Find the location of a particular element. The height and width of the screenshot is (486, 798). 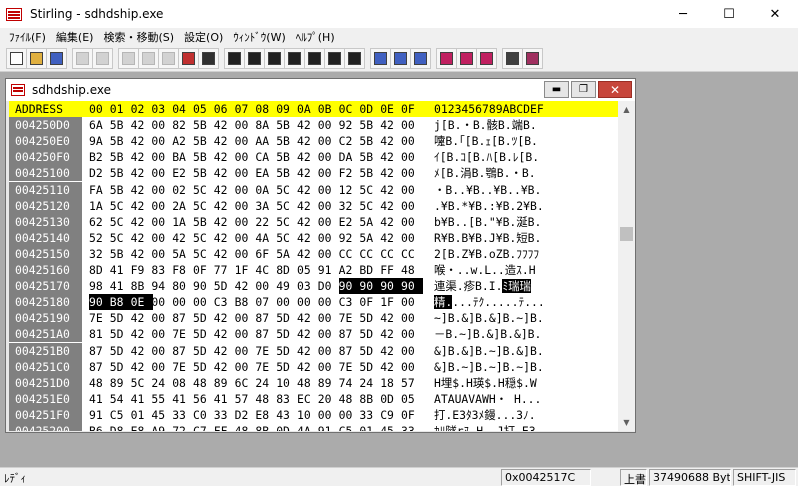

ascii-text: ｲ[B.ｺ[B.ﾊ[B.ﾚ[B. is located at coordinates (486, 157).